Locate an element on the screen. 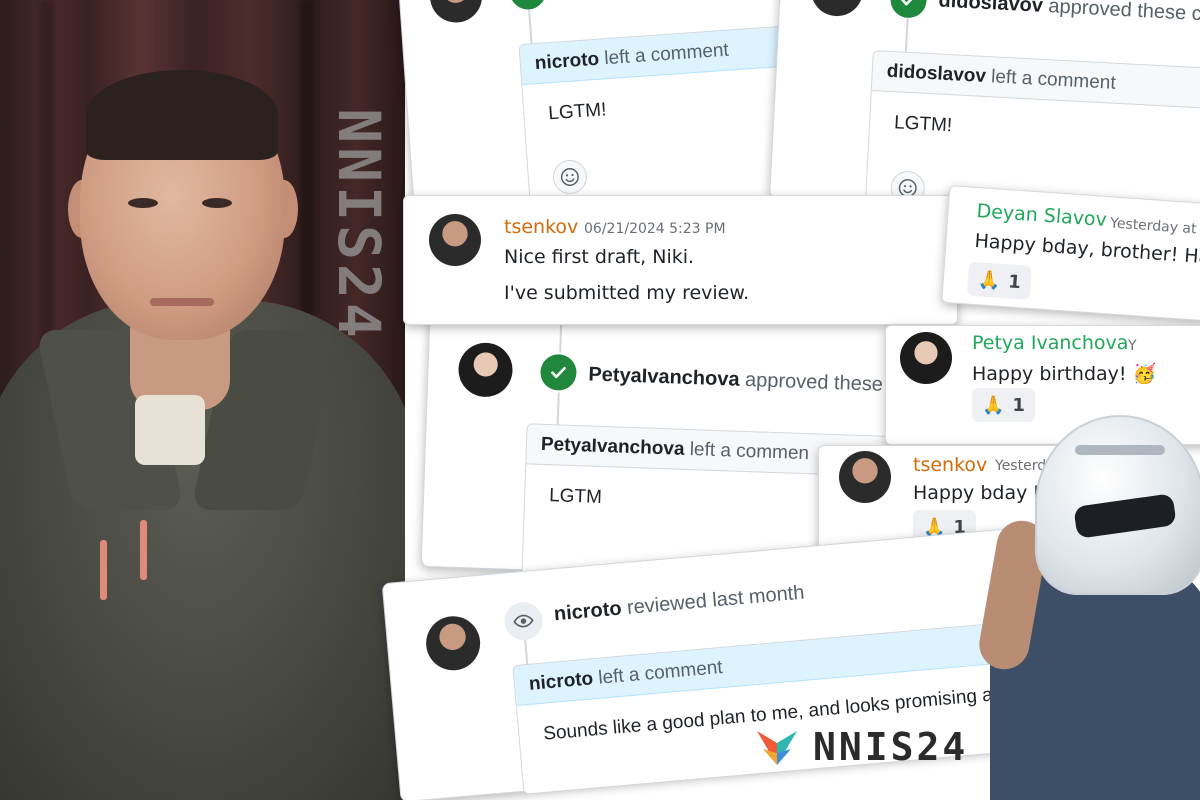 The height and width of the screenshot is (800, 1200). chat-timestamp: Y is located at coordinates (1132, 346).